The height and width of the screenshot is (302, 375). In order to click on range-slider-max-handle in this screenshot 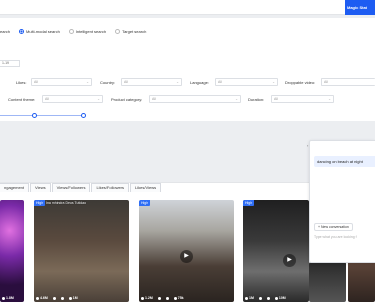, I will do `click(83, 115)`.